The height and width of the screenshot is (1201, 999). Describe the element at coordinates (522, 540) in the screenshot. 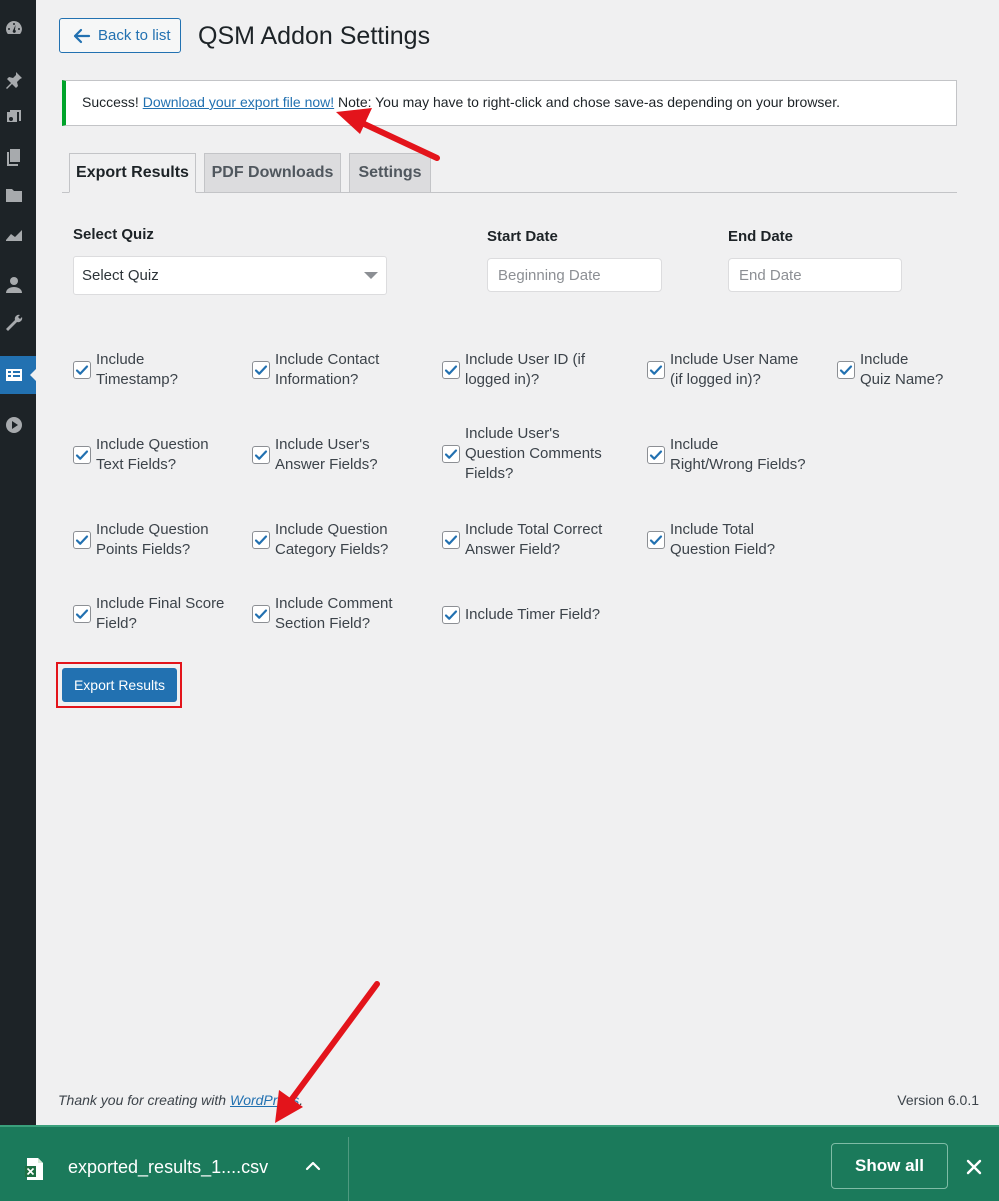

I see `export-option-checkbox: Include Total Correct Answer Field?` at that location.